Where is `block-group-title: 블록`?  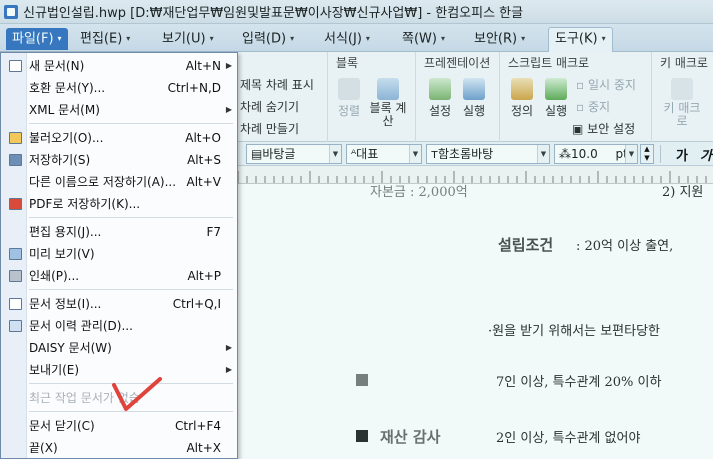
block-group-title: 블록 is located at coordinates (347, 63).